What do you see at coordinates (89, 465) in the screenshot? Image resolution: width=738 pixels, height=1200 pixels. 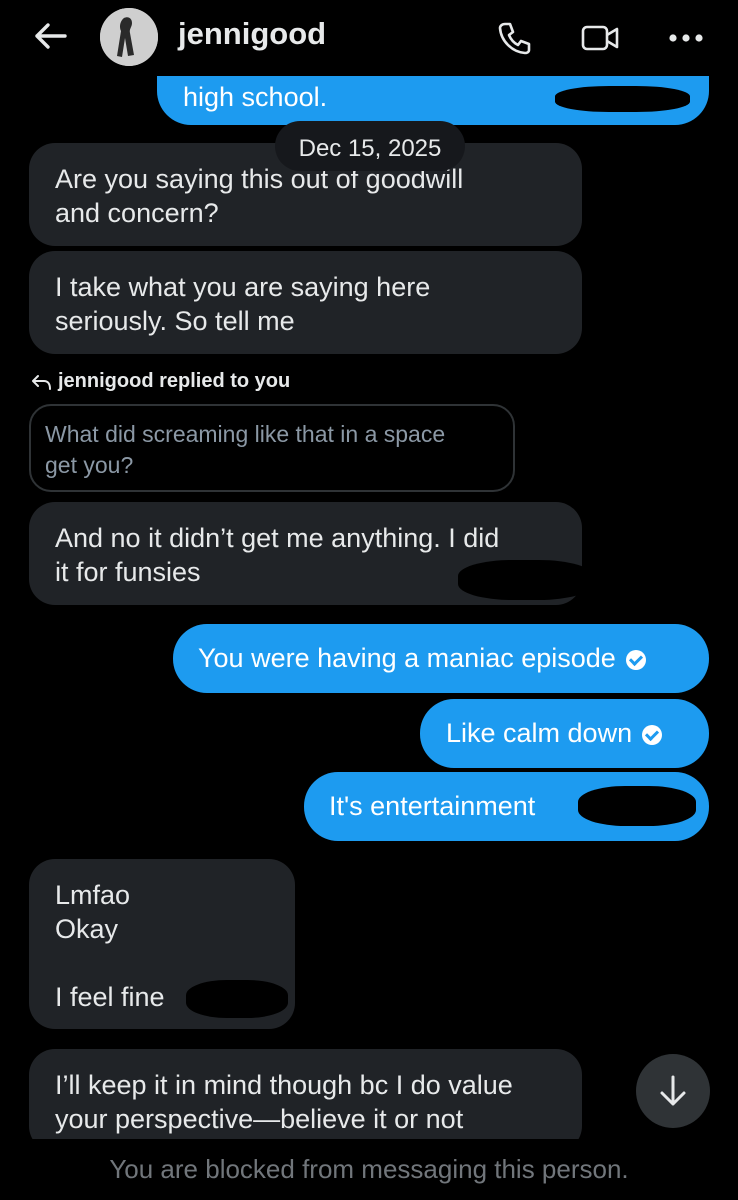 I see `quoted-line: get you?` at bounding box center [89, 465].